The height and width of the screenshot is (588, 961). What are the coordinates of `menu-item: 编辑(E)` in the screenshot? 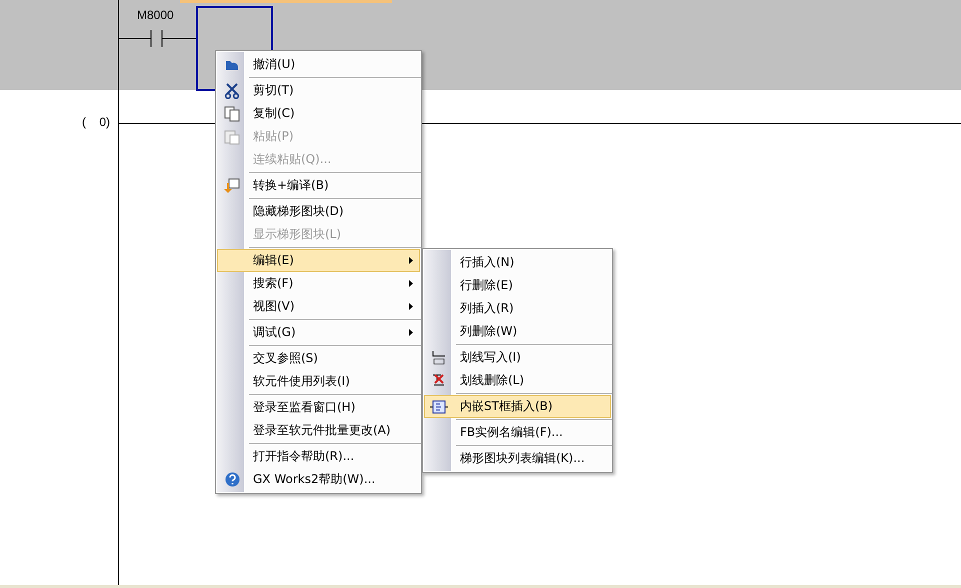 It's located at (318, 260).